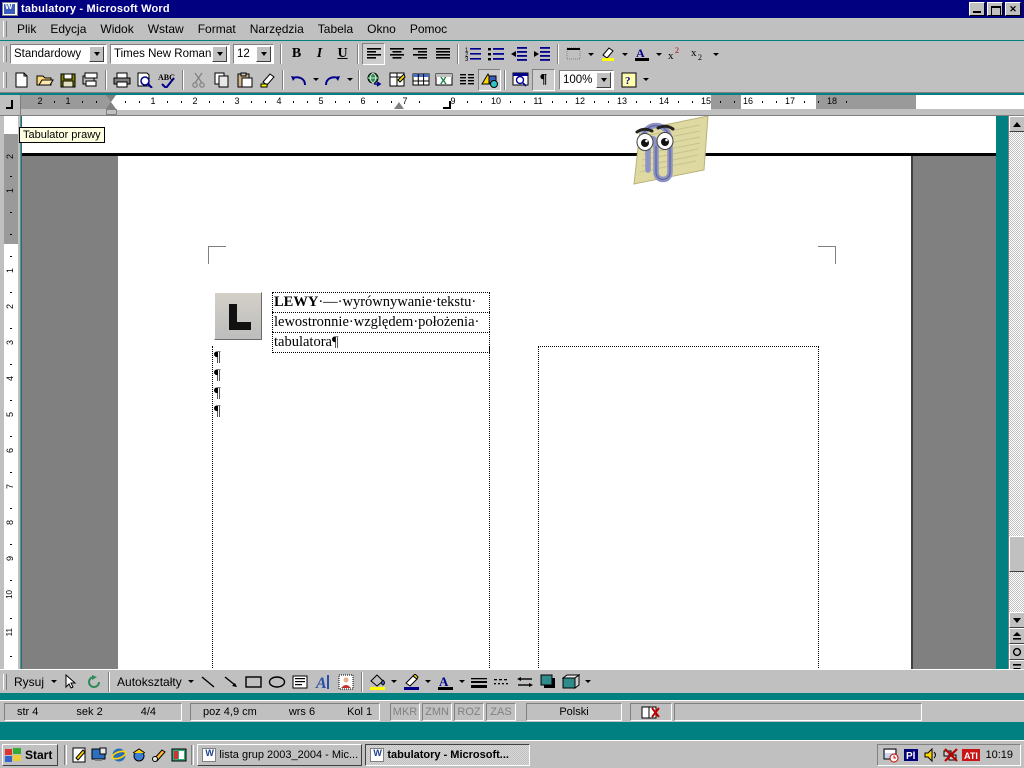 The image size is (1024, 768). What do you see at coordinates (1016, 620) in the screenshot?
I see `scroll-down-button` at bounding box center [1016, 620].